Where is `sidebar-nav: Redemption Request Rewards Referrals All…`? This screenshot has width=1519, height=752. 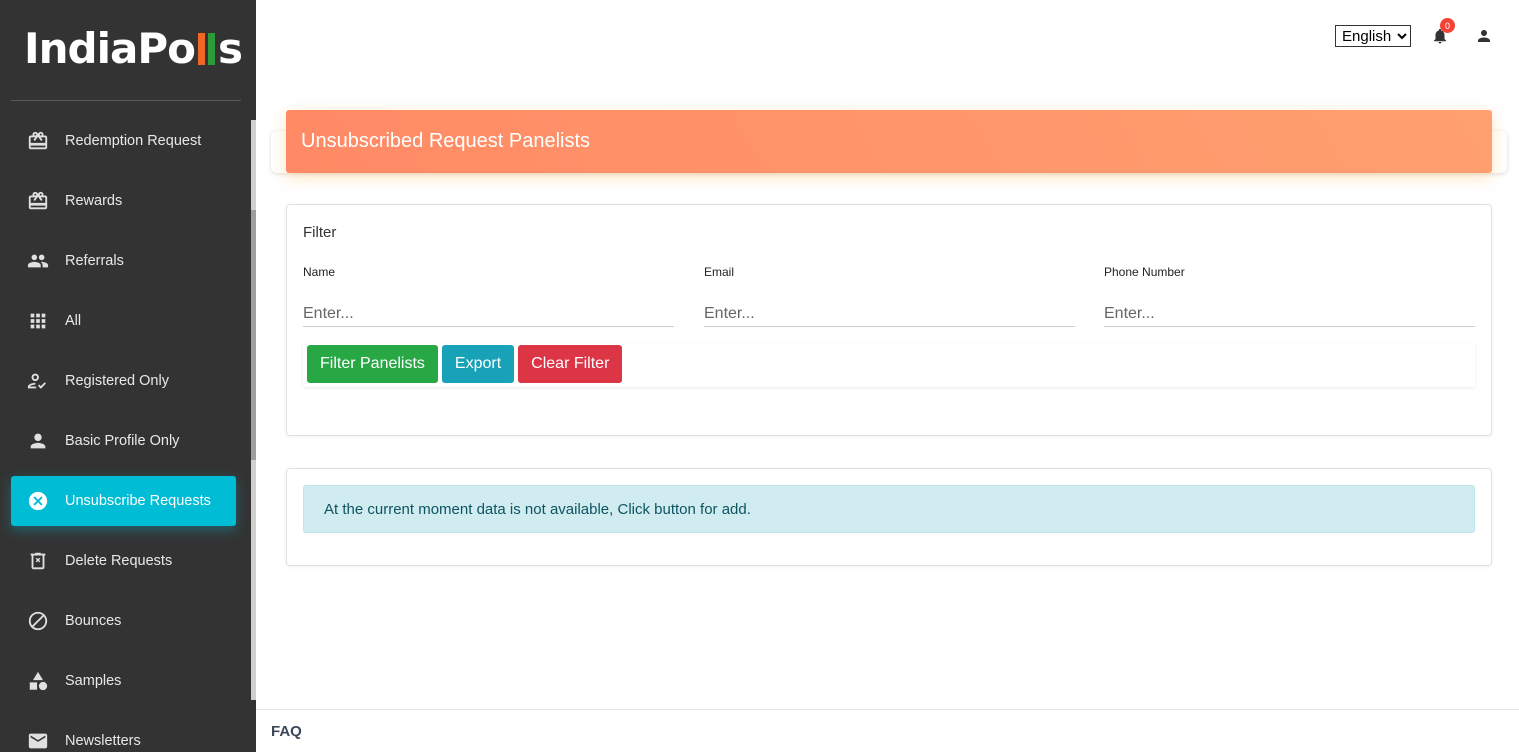
sidebar-nav: Redemption Request Rewards Referrals All… is located at coordinates (123, 434).